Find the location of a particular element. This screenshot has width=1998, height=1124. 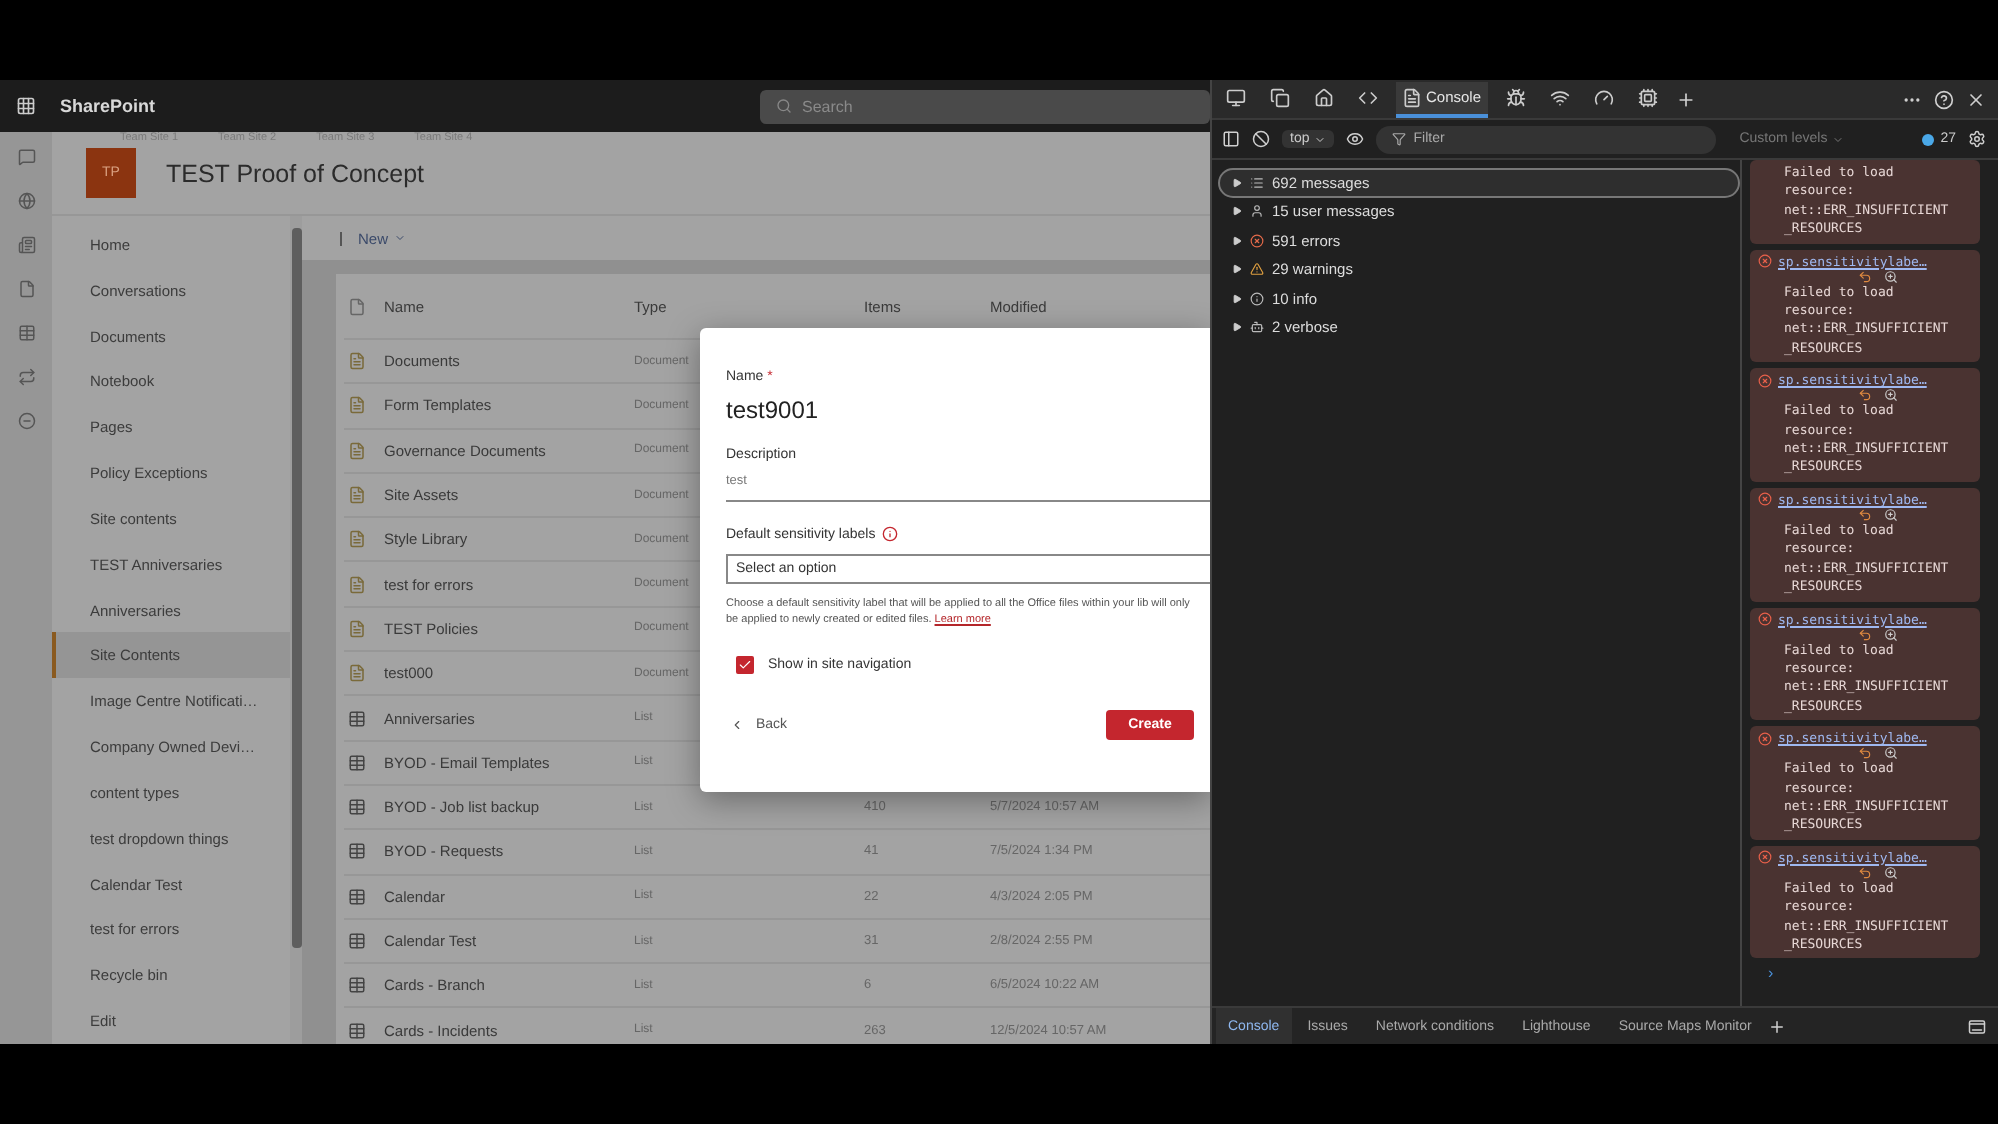

close-icon is located at coordinates (1976, 99).